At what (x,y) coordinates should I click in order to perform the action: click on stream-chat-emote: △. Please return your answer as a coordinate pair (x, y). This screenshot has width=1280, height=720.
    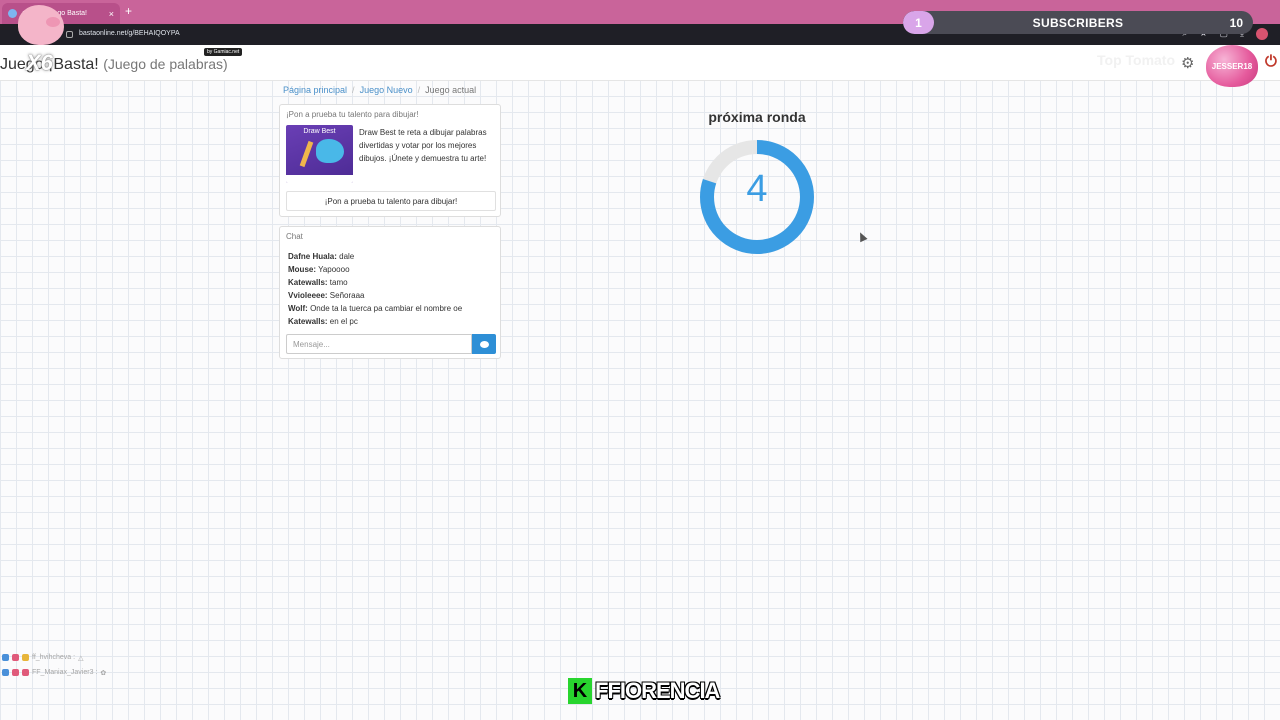
    Looking at the image, I should click on (81, 658).